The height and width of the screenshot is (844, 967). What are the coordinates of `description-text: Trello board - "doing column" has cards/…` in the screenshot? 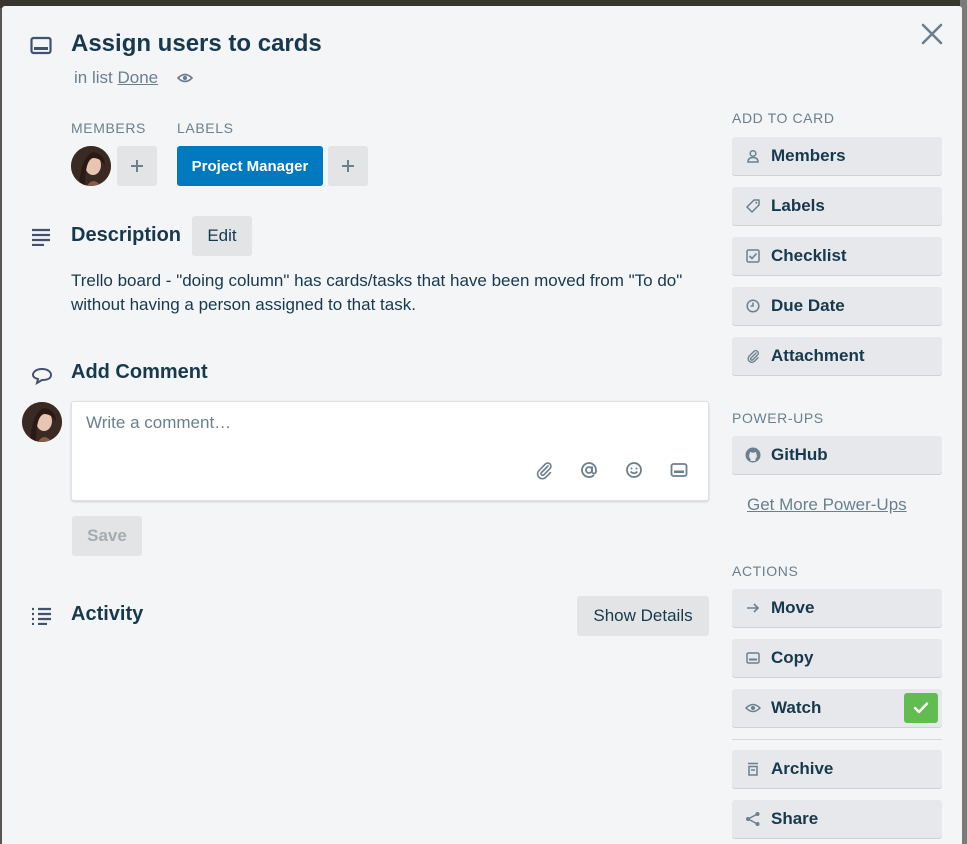 It's located at (391, 293).